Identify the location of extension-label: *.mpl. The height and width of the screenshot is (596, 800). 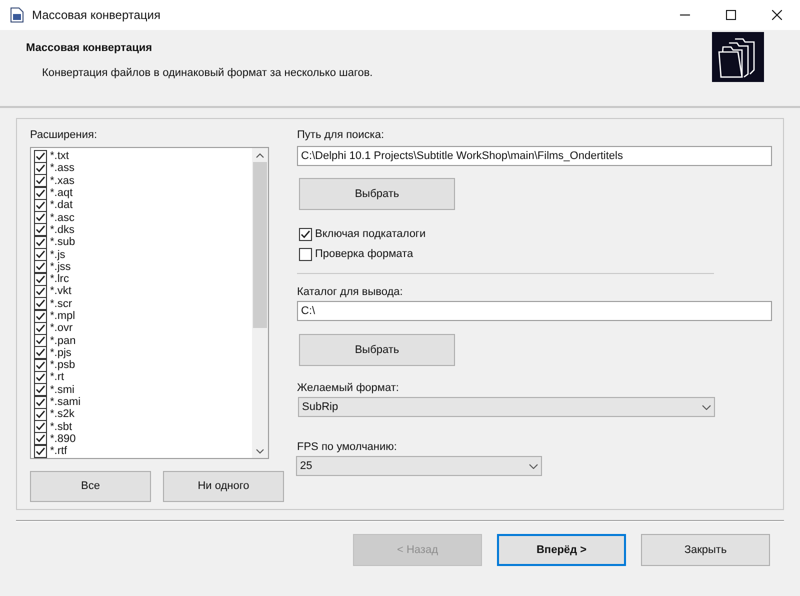
(63, 316).